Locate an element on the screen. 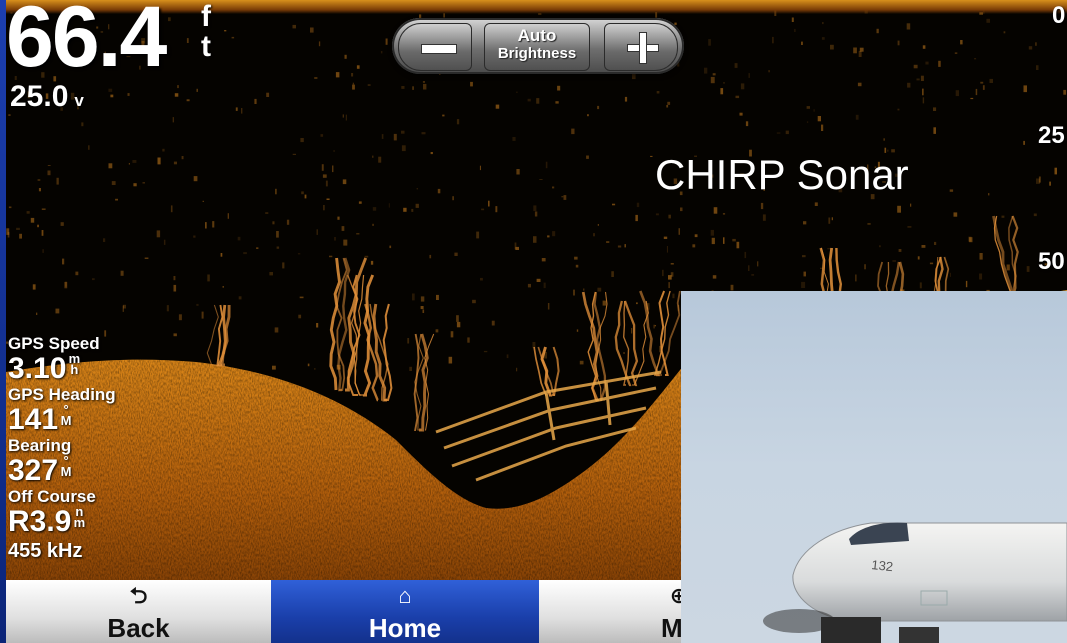 This screenshot has height=643, width=1067. auto-brightness-label: Auto Brightness is located at coordinates (537, 45).